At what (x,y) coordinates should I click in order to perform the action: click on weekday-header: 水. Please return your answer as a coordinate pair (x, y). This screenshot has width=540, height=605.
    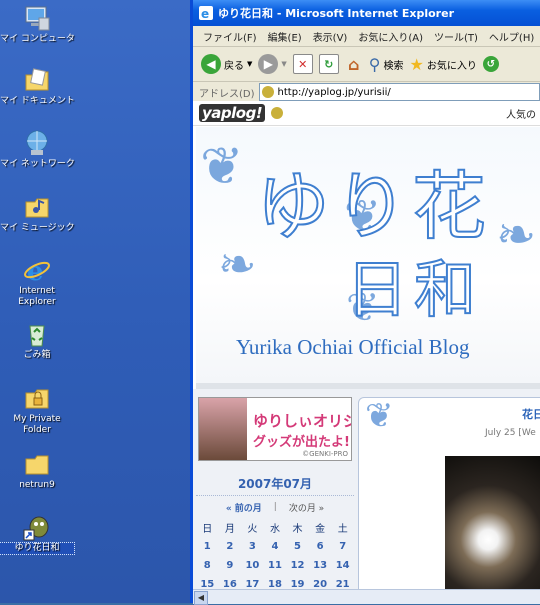
    Looking at the image, I should click on (274, 529).